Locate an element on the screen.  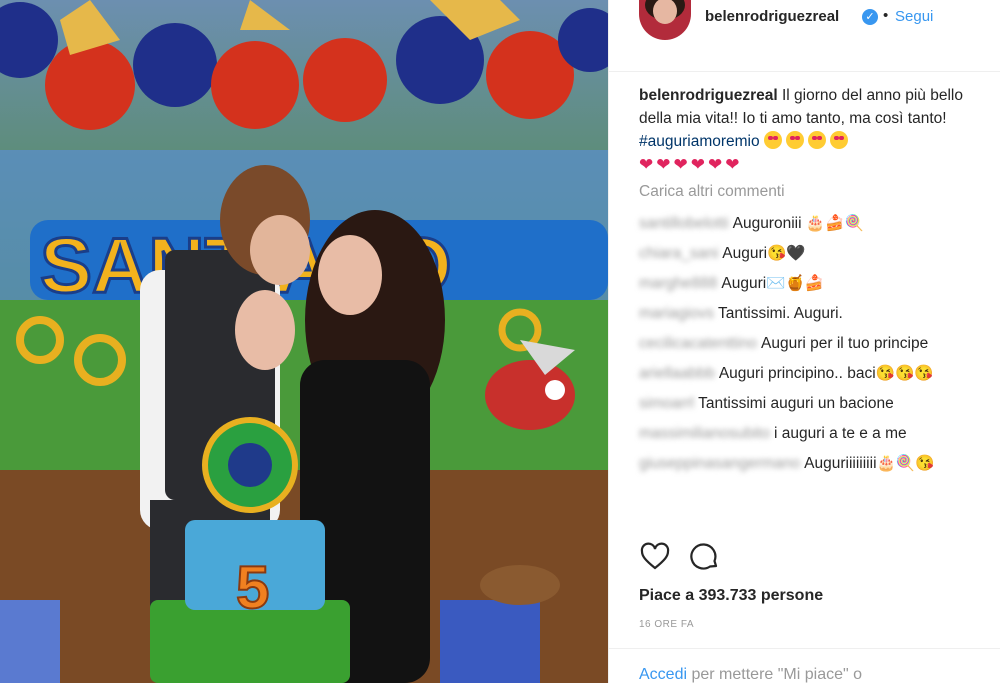
username-link: belenrodriguezreal is located at coordinates (772, 16).